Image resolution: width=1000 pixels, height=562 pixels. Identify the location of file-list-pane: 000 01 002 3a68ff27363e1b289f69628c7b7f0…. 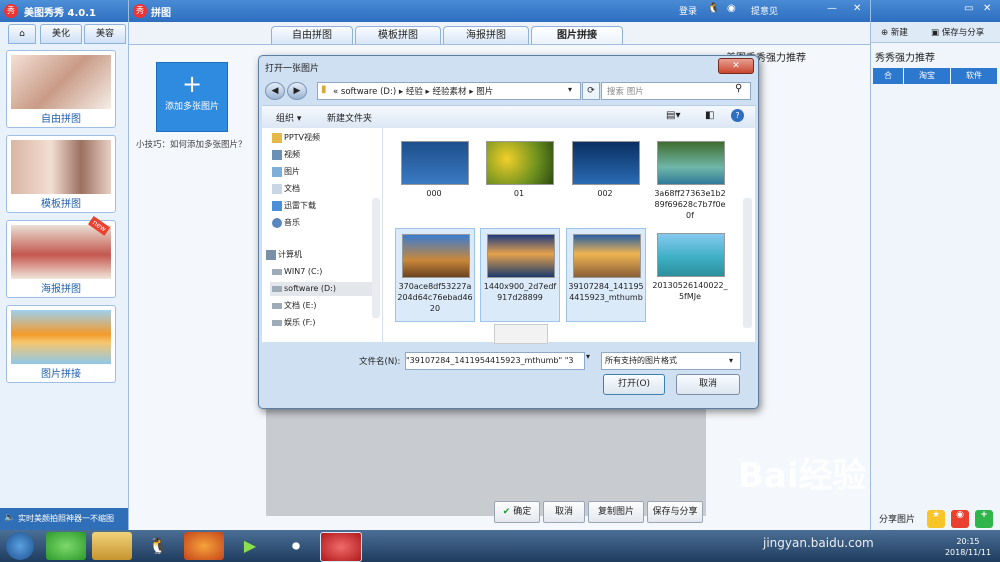
(569, 236).